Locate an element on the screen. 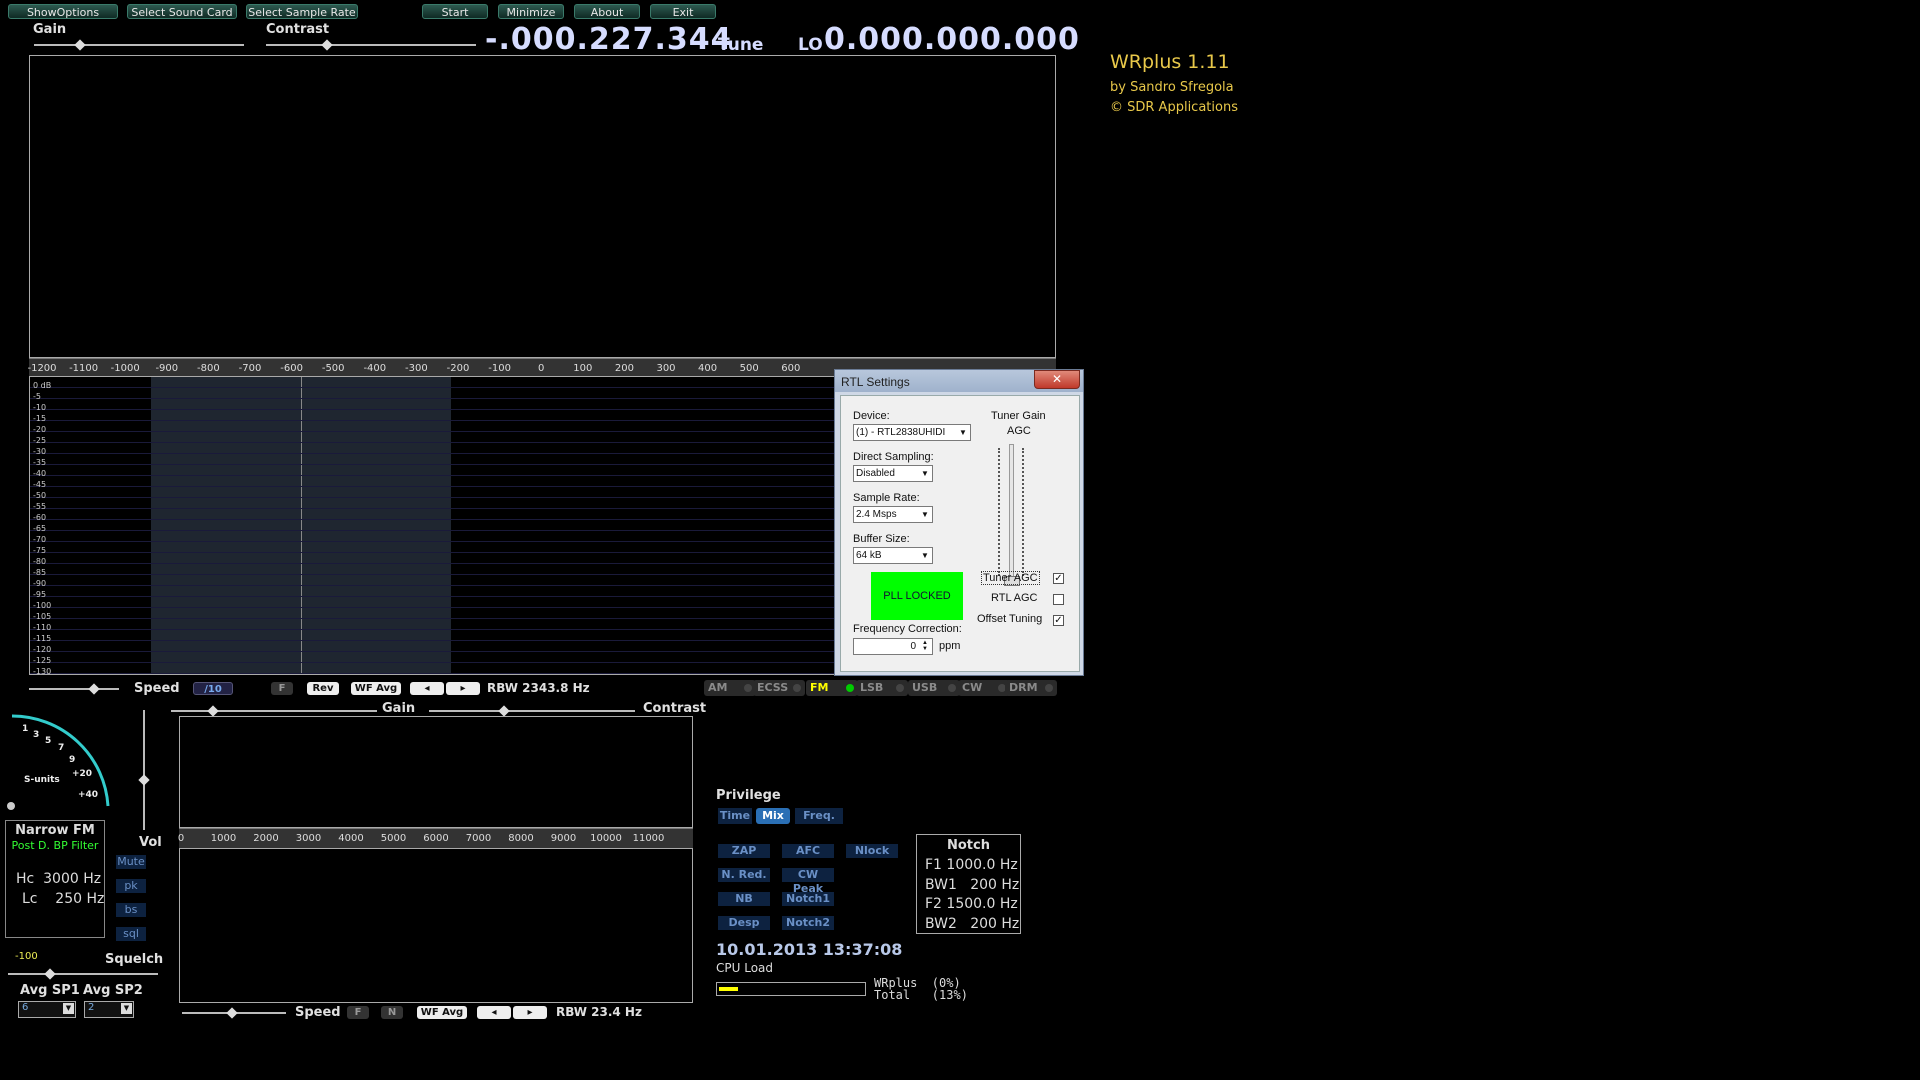  volume-slider is located at coordinates (144, 770).